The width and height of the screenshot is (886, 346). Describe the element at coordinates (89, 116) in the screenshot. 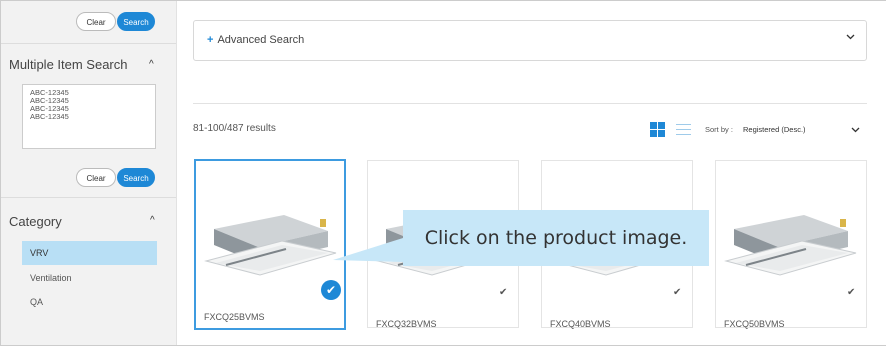

I see `multiple-item-textarea: ABC-12345 ABC-12345 ABC-12345 ABC-12345` at that location.